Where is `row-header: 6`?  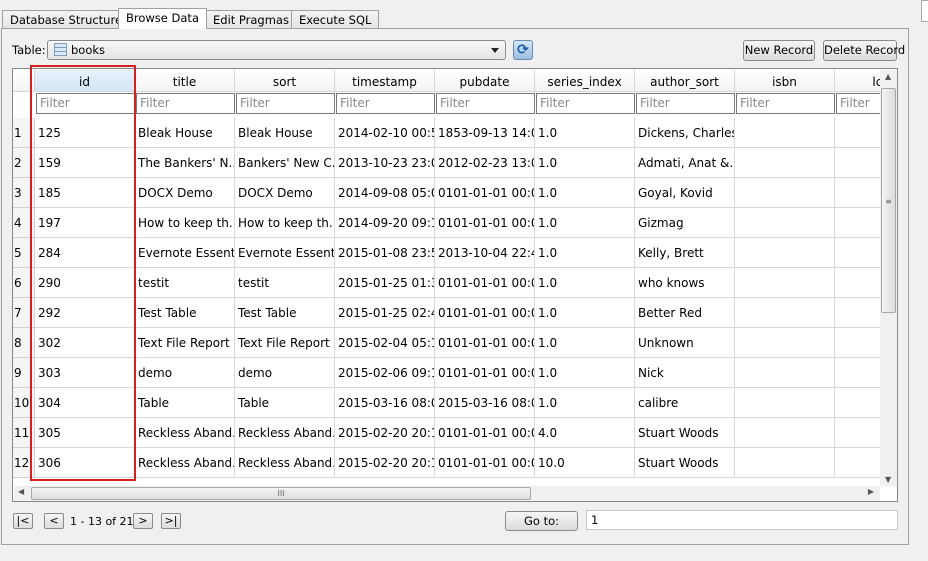
row-header: 6 is located at coordinates (24, 283).